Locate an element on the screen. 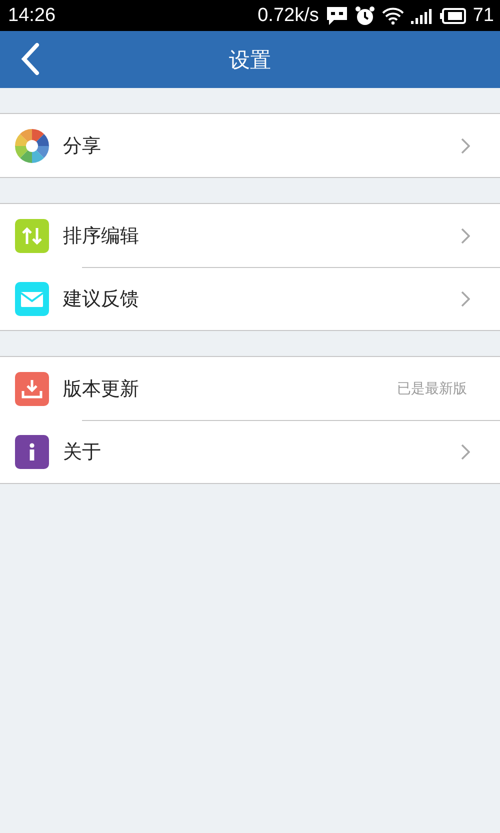 This screenshot has width=500, height=833. menu-item-label: 版本更新 is located at coordinates (230, 389).